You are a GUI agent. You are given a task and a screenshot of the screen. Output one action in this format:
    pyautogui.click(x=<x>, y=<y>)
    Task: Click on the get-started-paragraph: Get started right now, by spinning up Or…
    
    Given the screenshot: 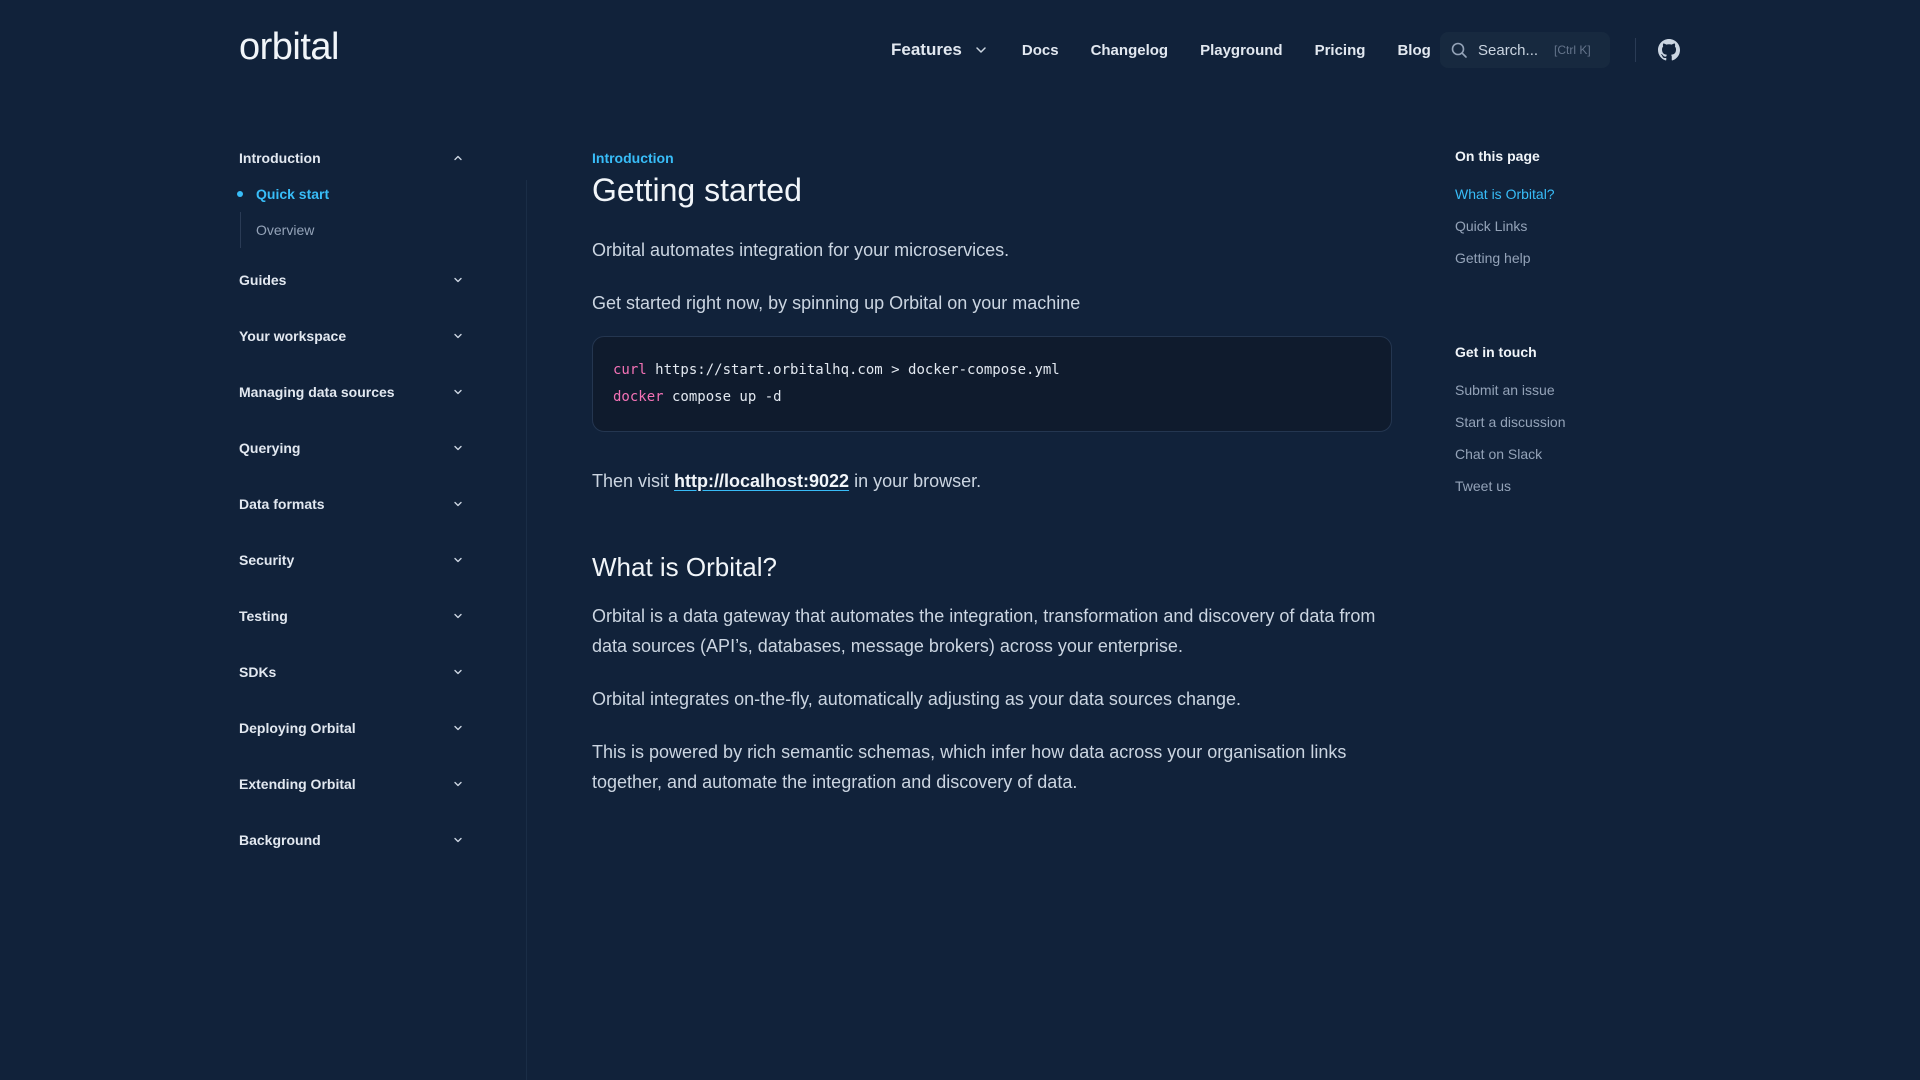 What is the action you would take?
    pyautogui.click(x=836, y=303)
    